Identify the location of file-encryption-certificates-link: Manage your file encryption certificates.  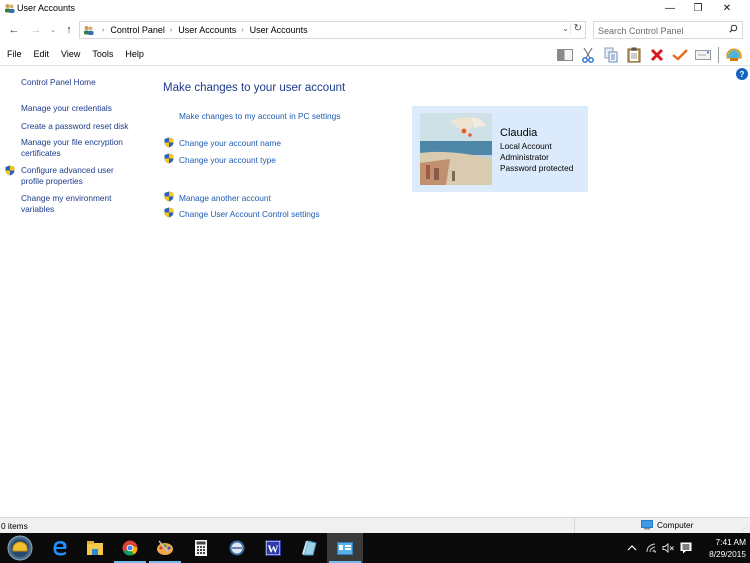
(83, 148).